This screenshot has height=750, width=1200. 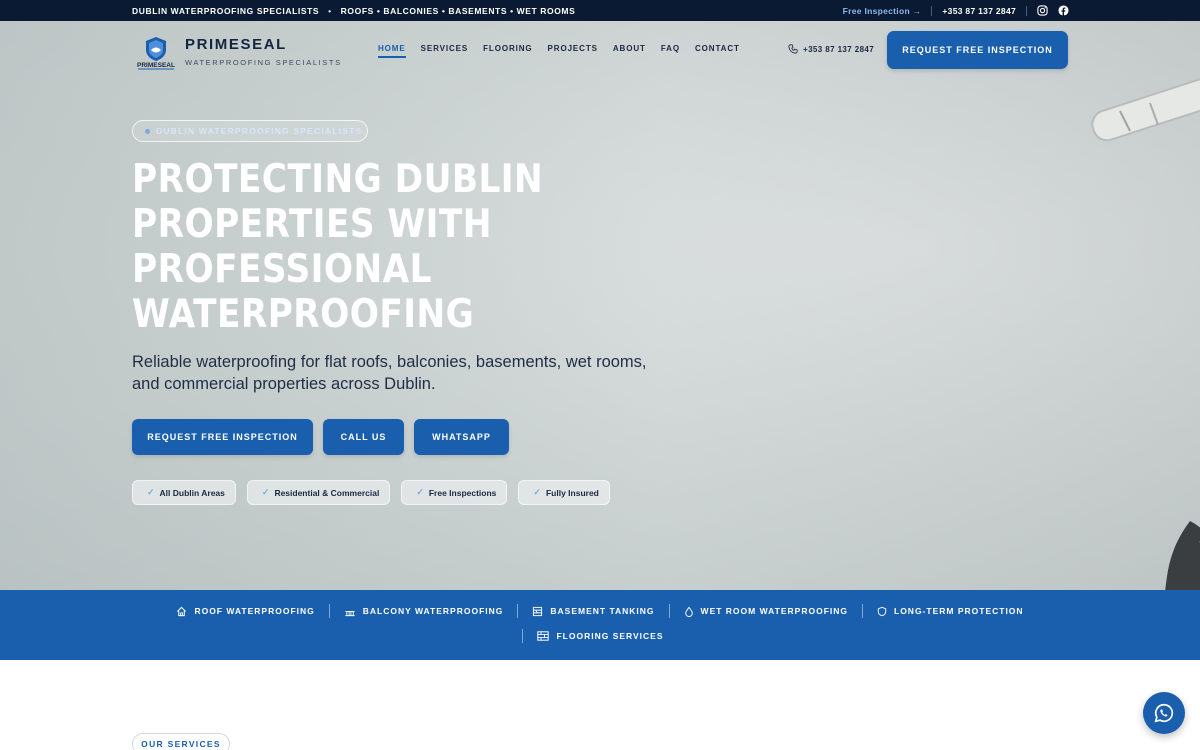 I want to click on service-item-label: BASEMENT TANKING, so click(x=602, y=611).